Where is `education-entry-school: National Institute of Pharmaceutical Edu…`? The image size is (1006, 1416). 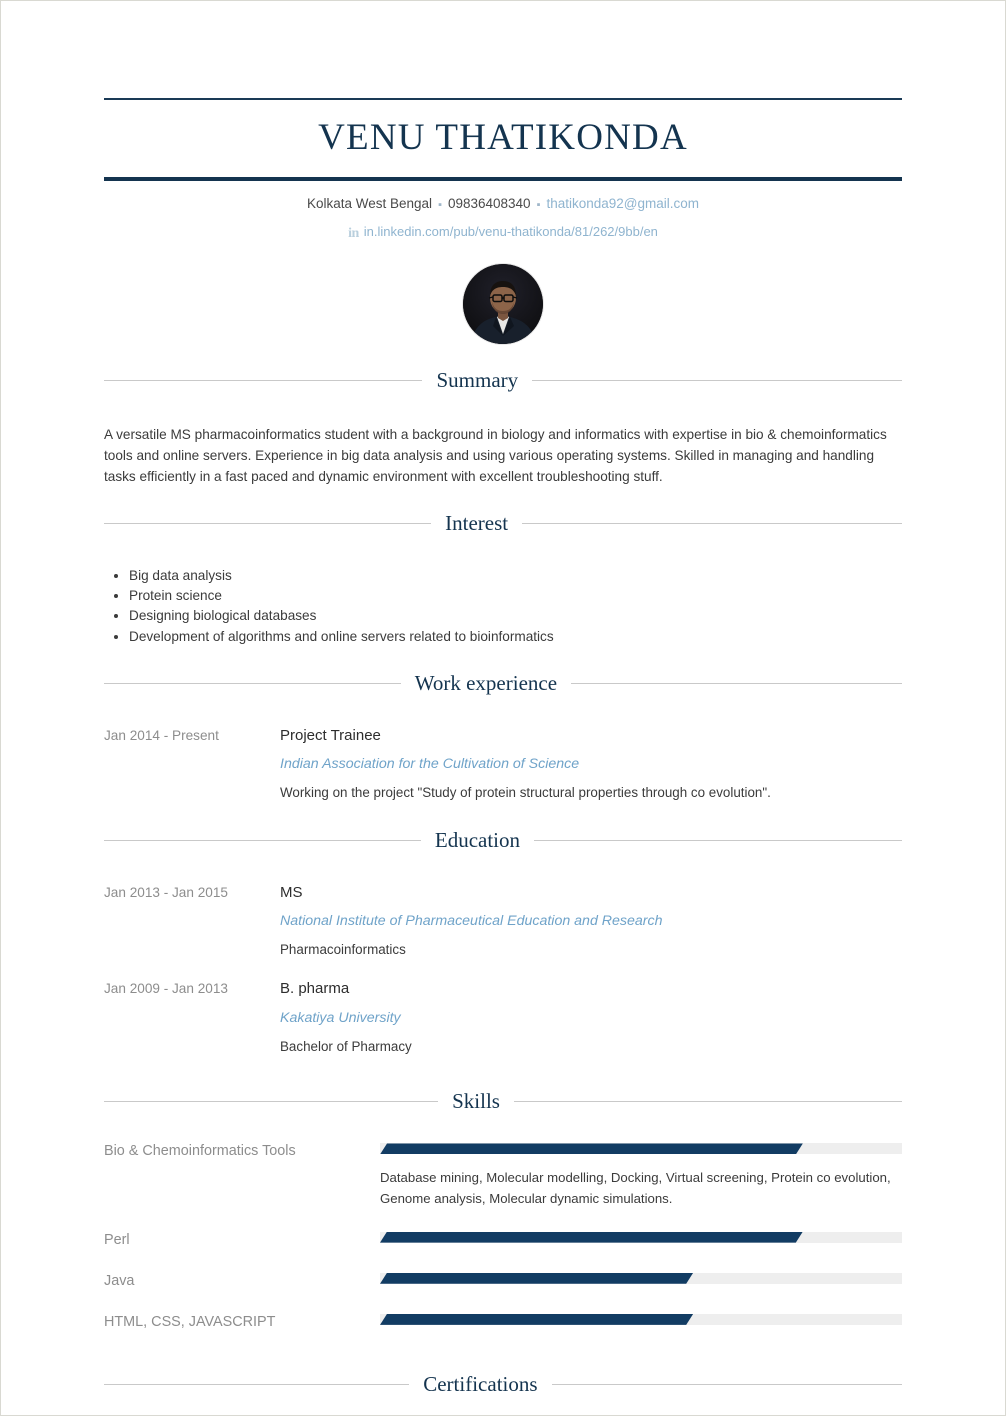 education-entry-school: National Institute of Pharmaceutical Edu… is located at coordinates (471, 921).